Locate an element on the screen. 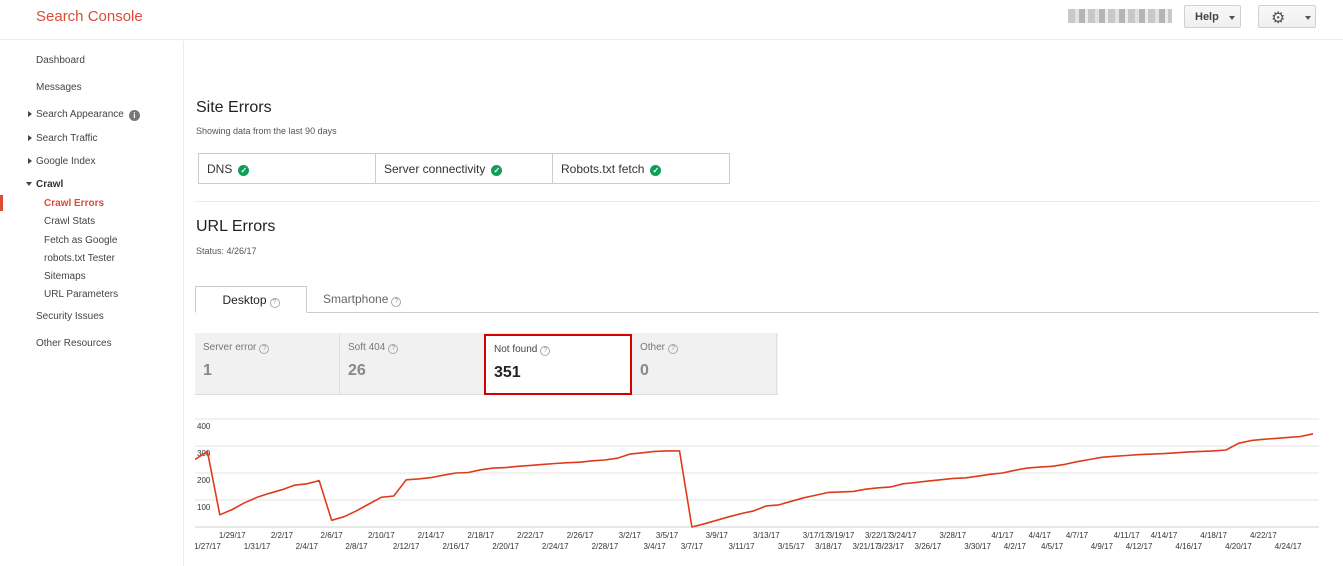 This screenshot has height=566, width=1343. x-tick-label: 1/31/17 is located at coordinates (257, 546).